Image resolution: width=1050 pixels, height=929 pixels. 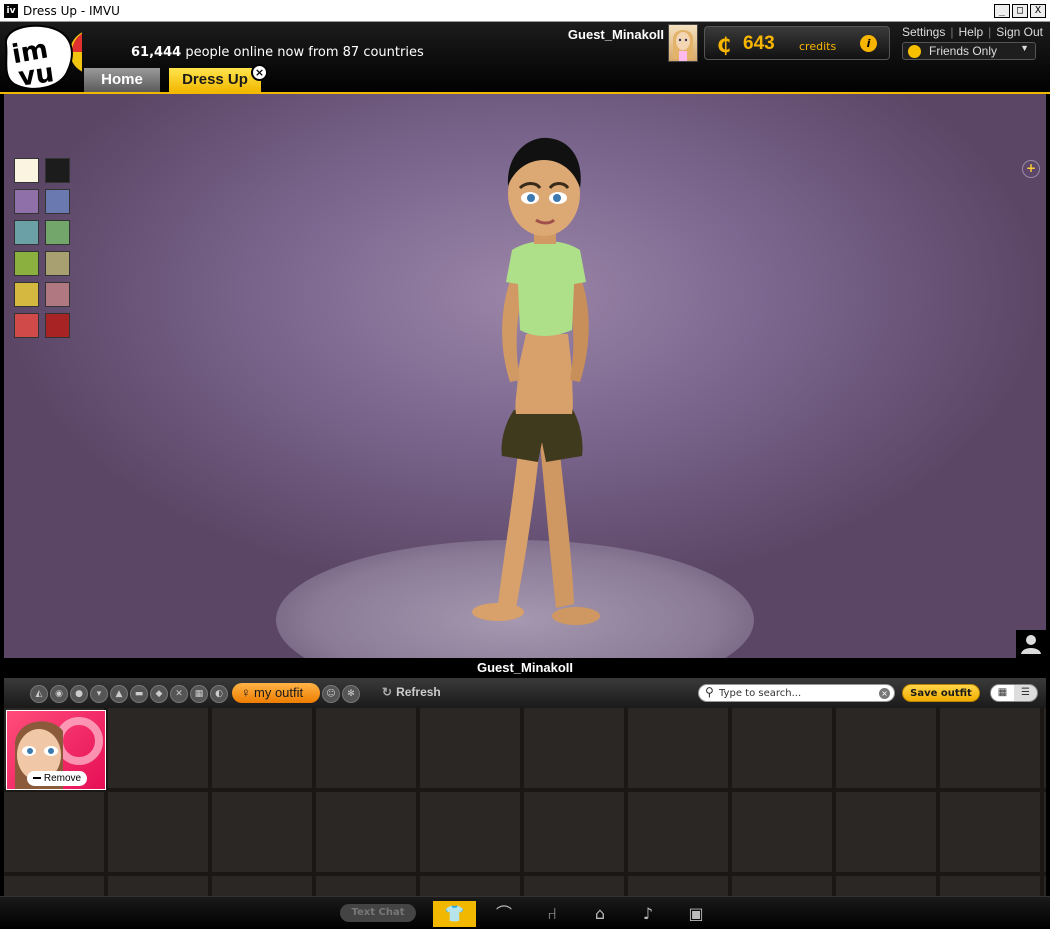 What do you see at coordinates (525, 668) in the screenshot?
I see `avatar-name-label: Guest_MinakoII` at bounding box center [525, 668].